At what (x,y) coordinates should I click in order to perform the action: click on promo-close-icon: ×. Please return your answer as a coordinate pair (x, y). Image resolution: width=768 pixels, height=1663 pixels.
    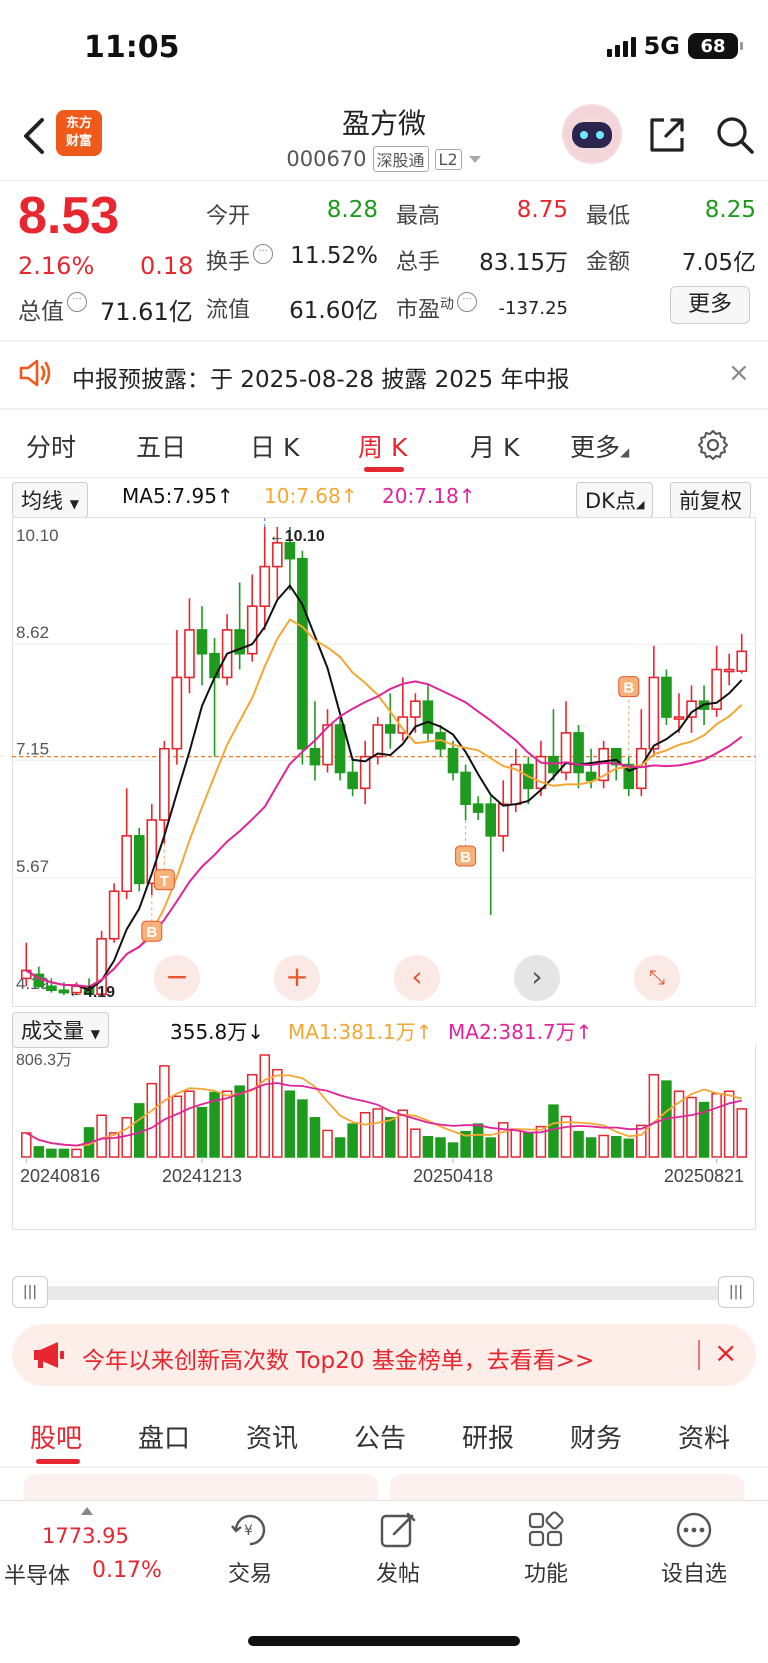
    Looking at the image, I should click on (725, 1352).